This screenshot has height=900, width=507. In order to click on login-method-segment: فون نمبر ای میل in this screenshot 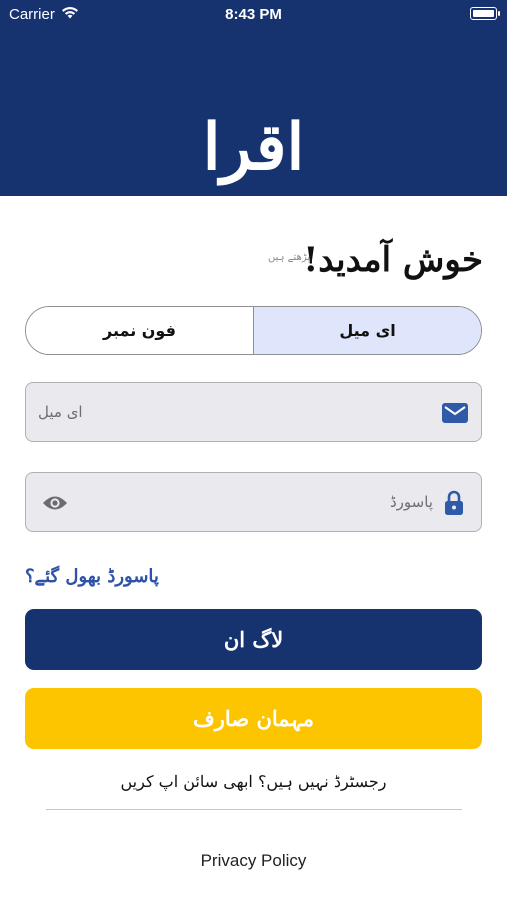, I will do `click(253, 330)`.